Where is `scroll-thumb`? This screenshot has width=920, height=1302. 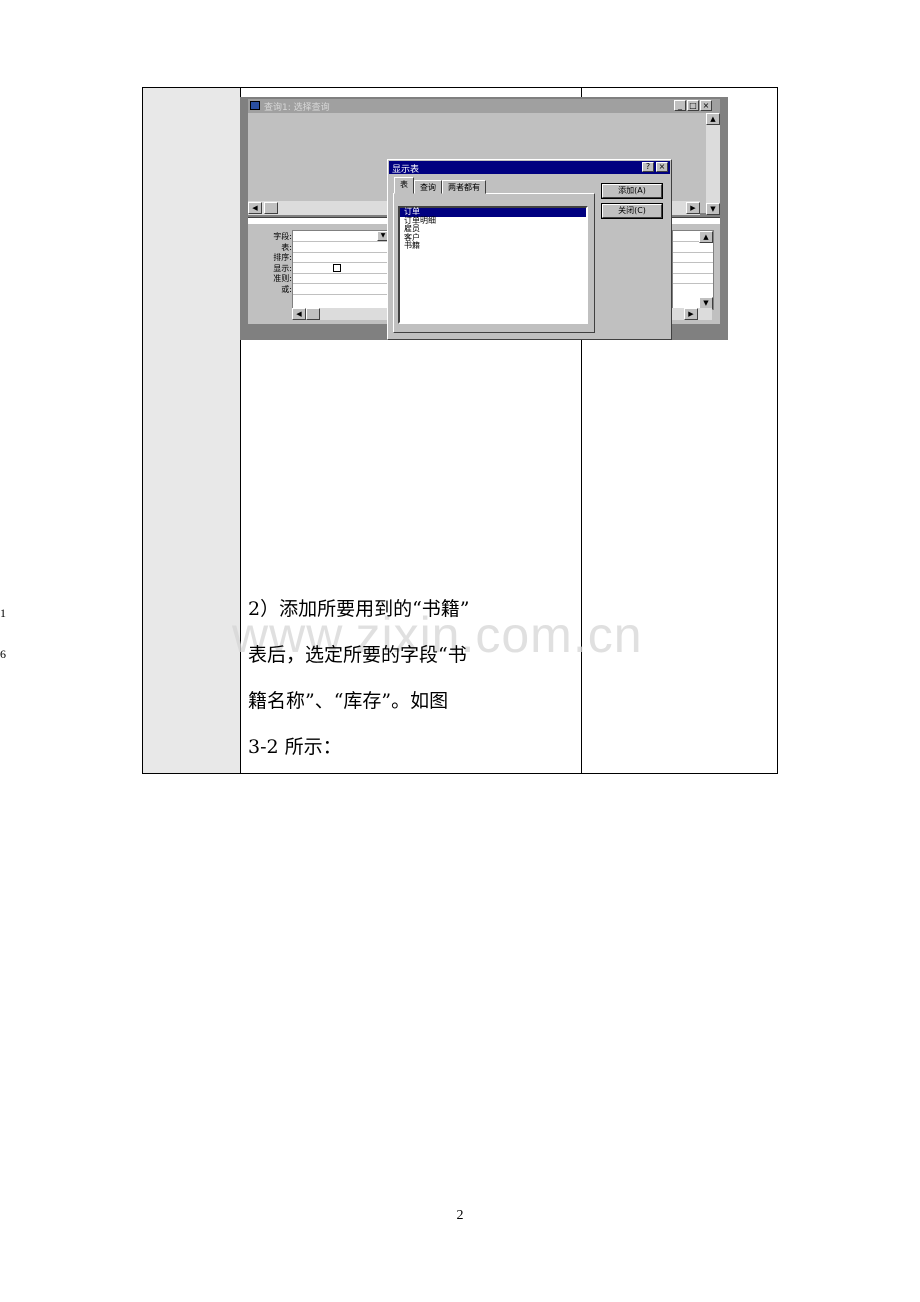 scroll-thumb is located at coordinates (271, 208).